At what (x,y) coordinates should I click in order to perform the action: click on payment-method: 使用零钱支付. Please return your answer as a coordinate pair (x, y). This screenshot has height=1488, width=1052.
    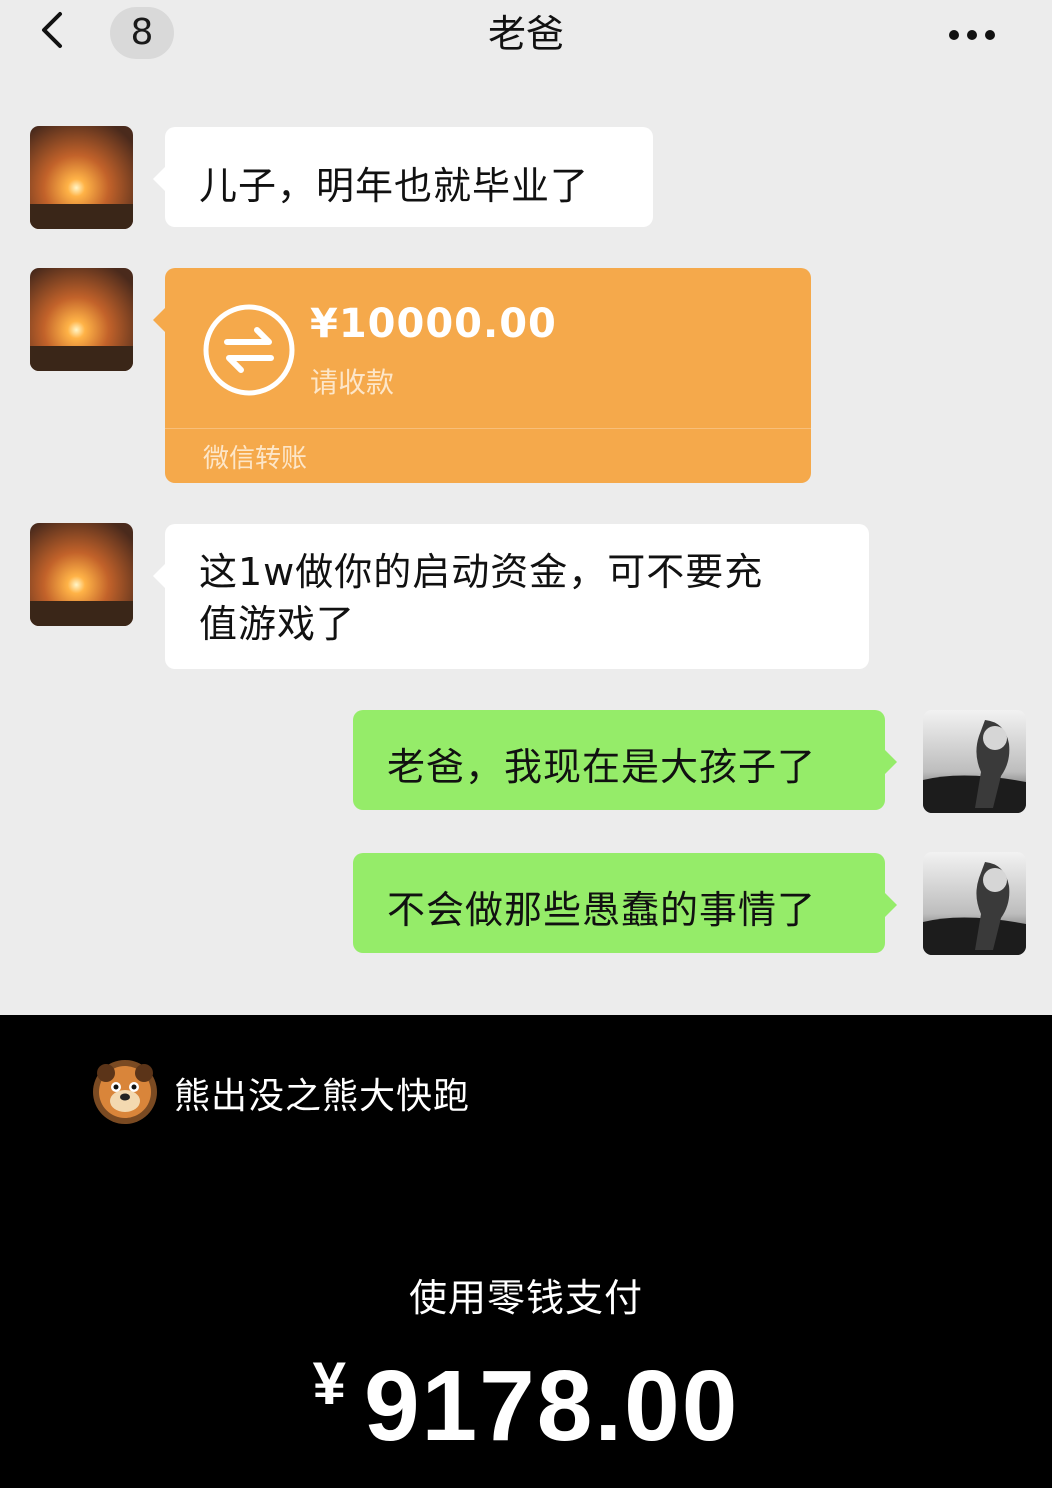
    Looking at the image, I should click on (526, 1294).